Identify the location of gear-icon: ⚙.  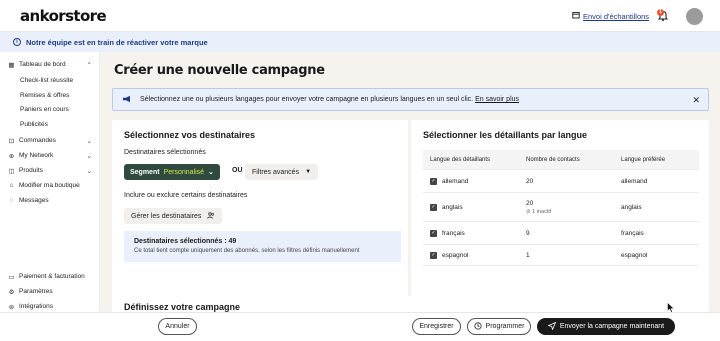
(11, 292).